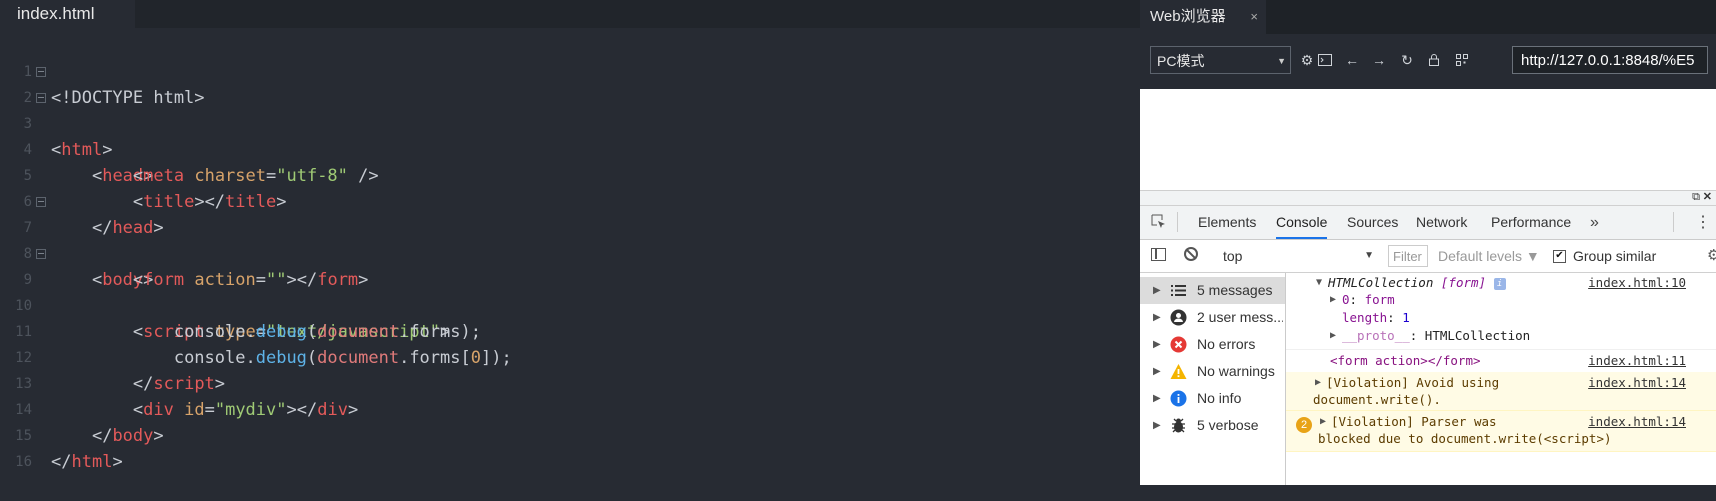  Describe the element at coordinates (1428, 17) in the screenshot. I see `browser-tab-bar: Web浏览器 ×` at that location.